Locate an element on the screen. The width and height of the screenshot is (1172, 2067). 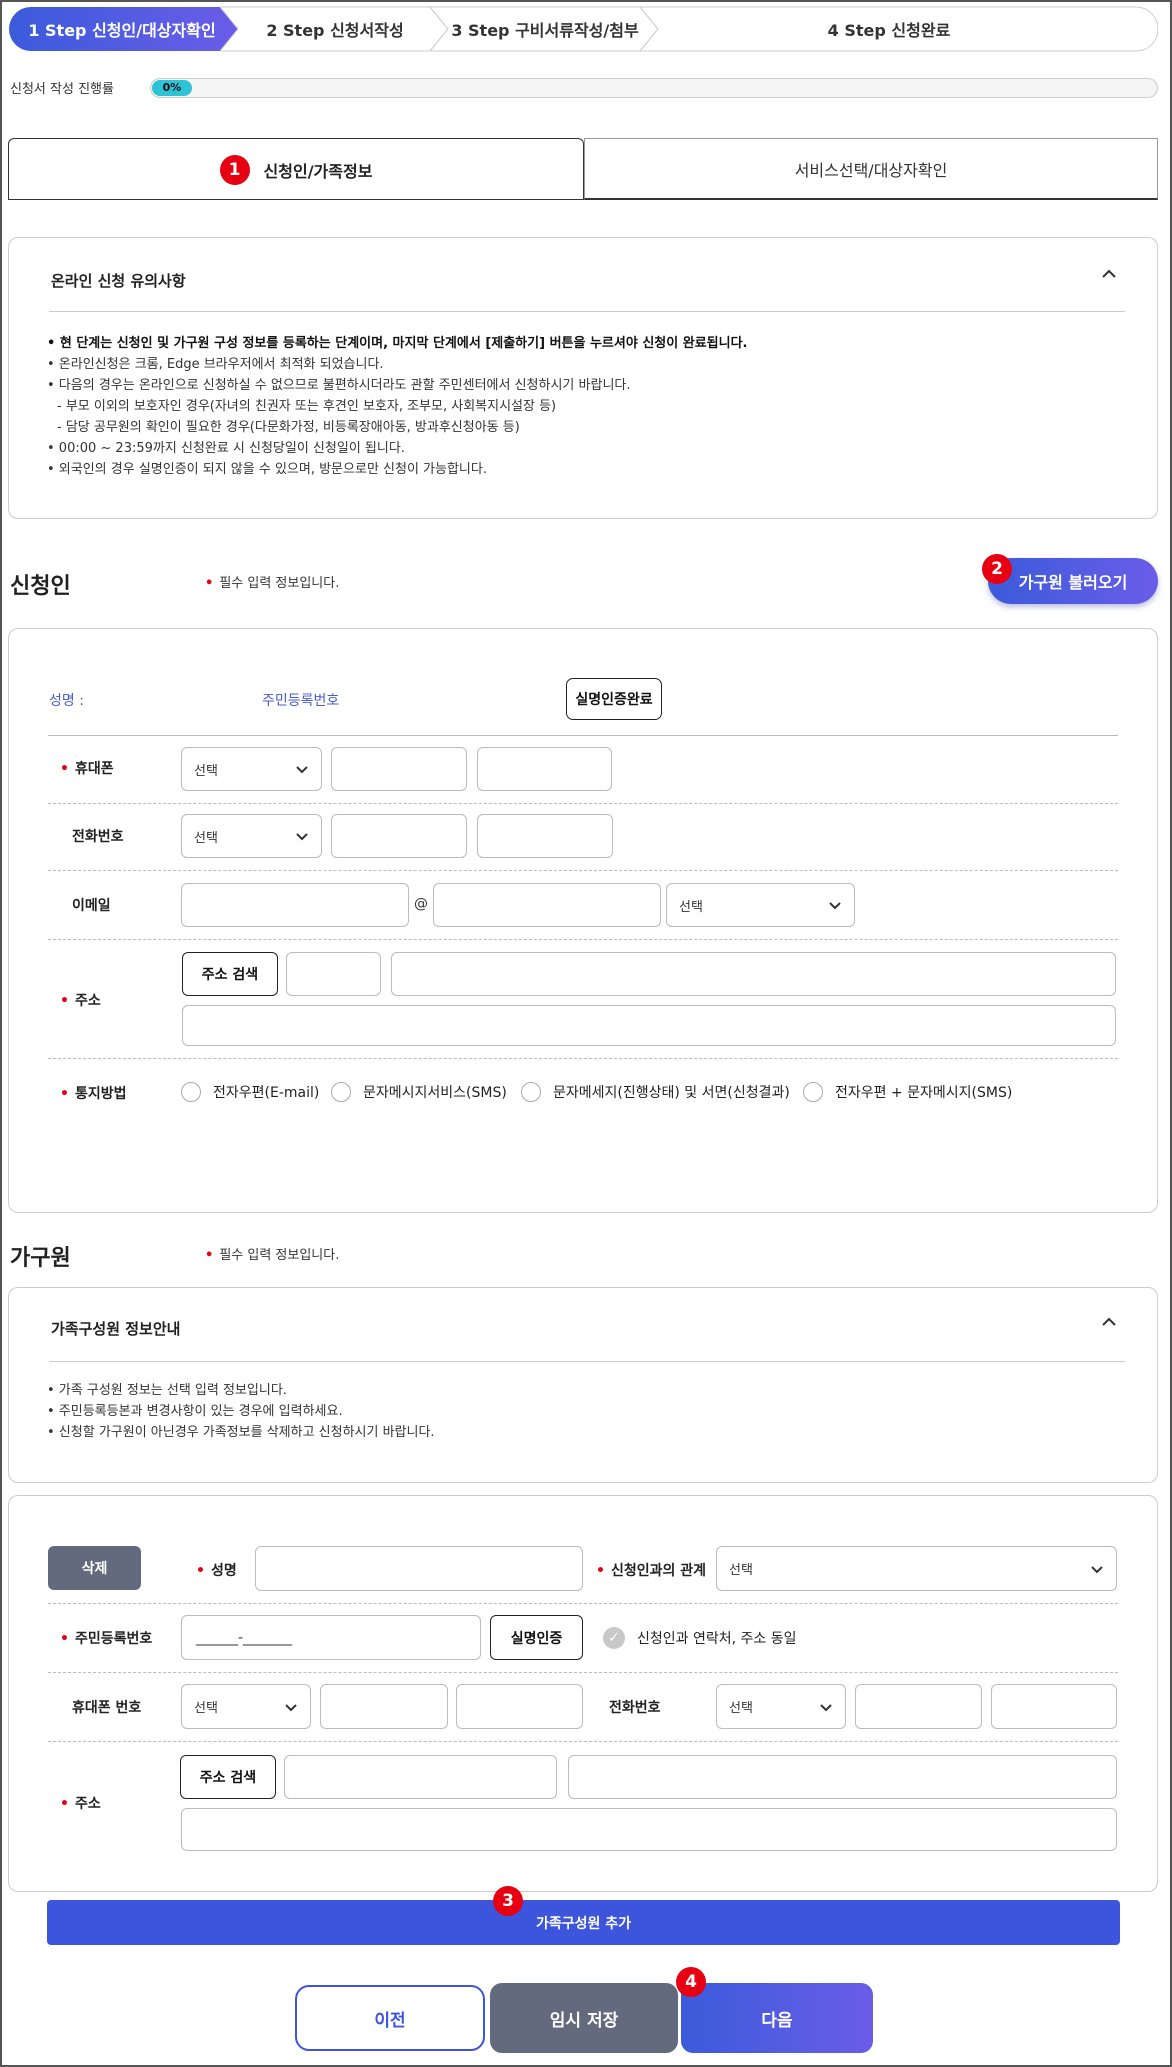
phone-prefix-value: 선택 is located at coordinates (206, 838).